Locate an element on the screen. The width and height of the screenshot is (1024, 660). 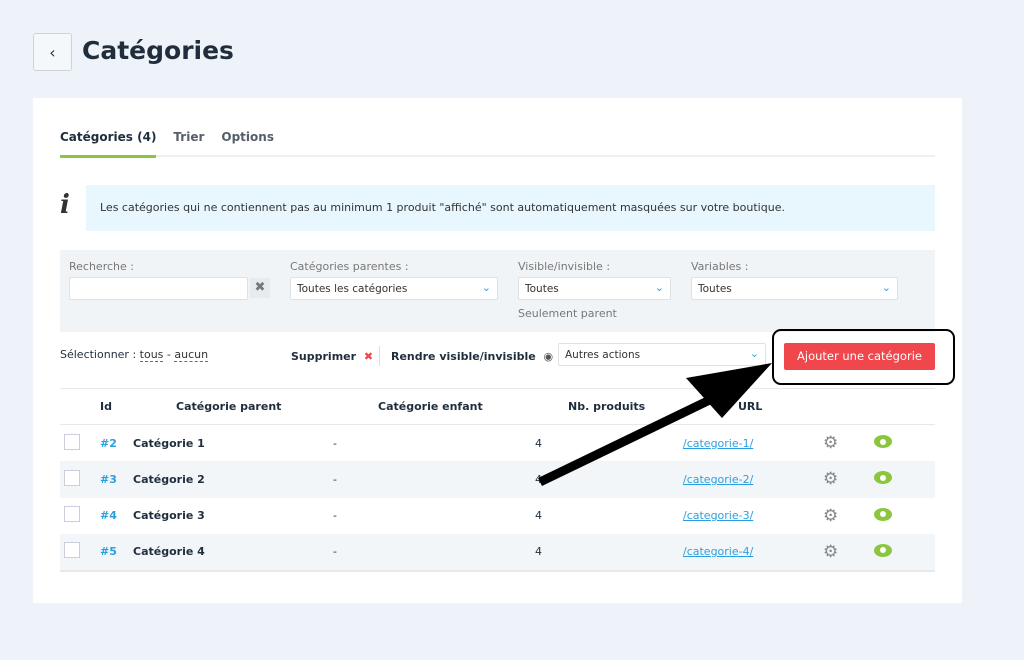
annotation-arrow is located at coordinates (655, 425).